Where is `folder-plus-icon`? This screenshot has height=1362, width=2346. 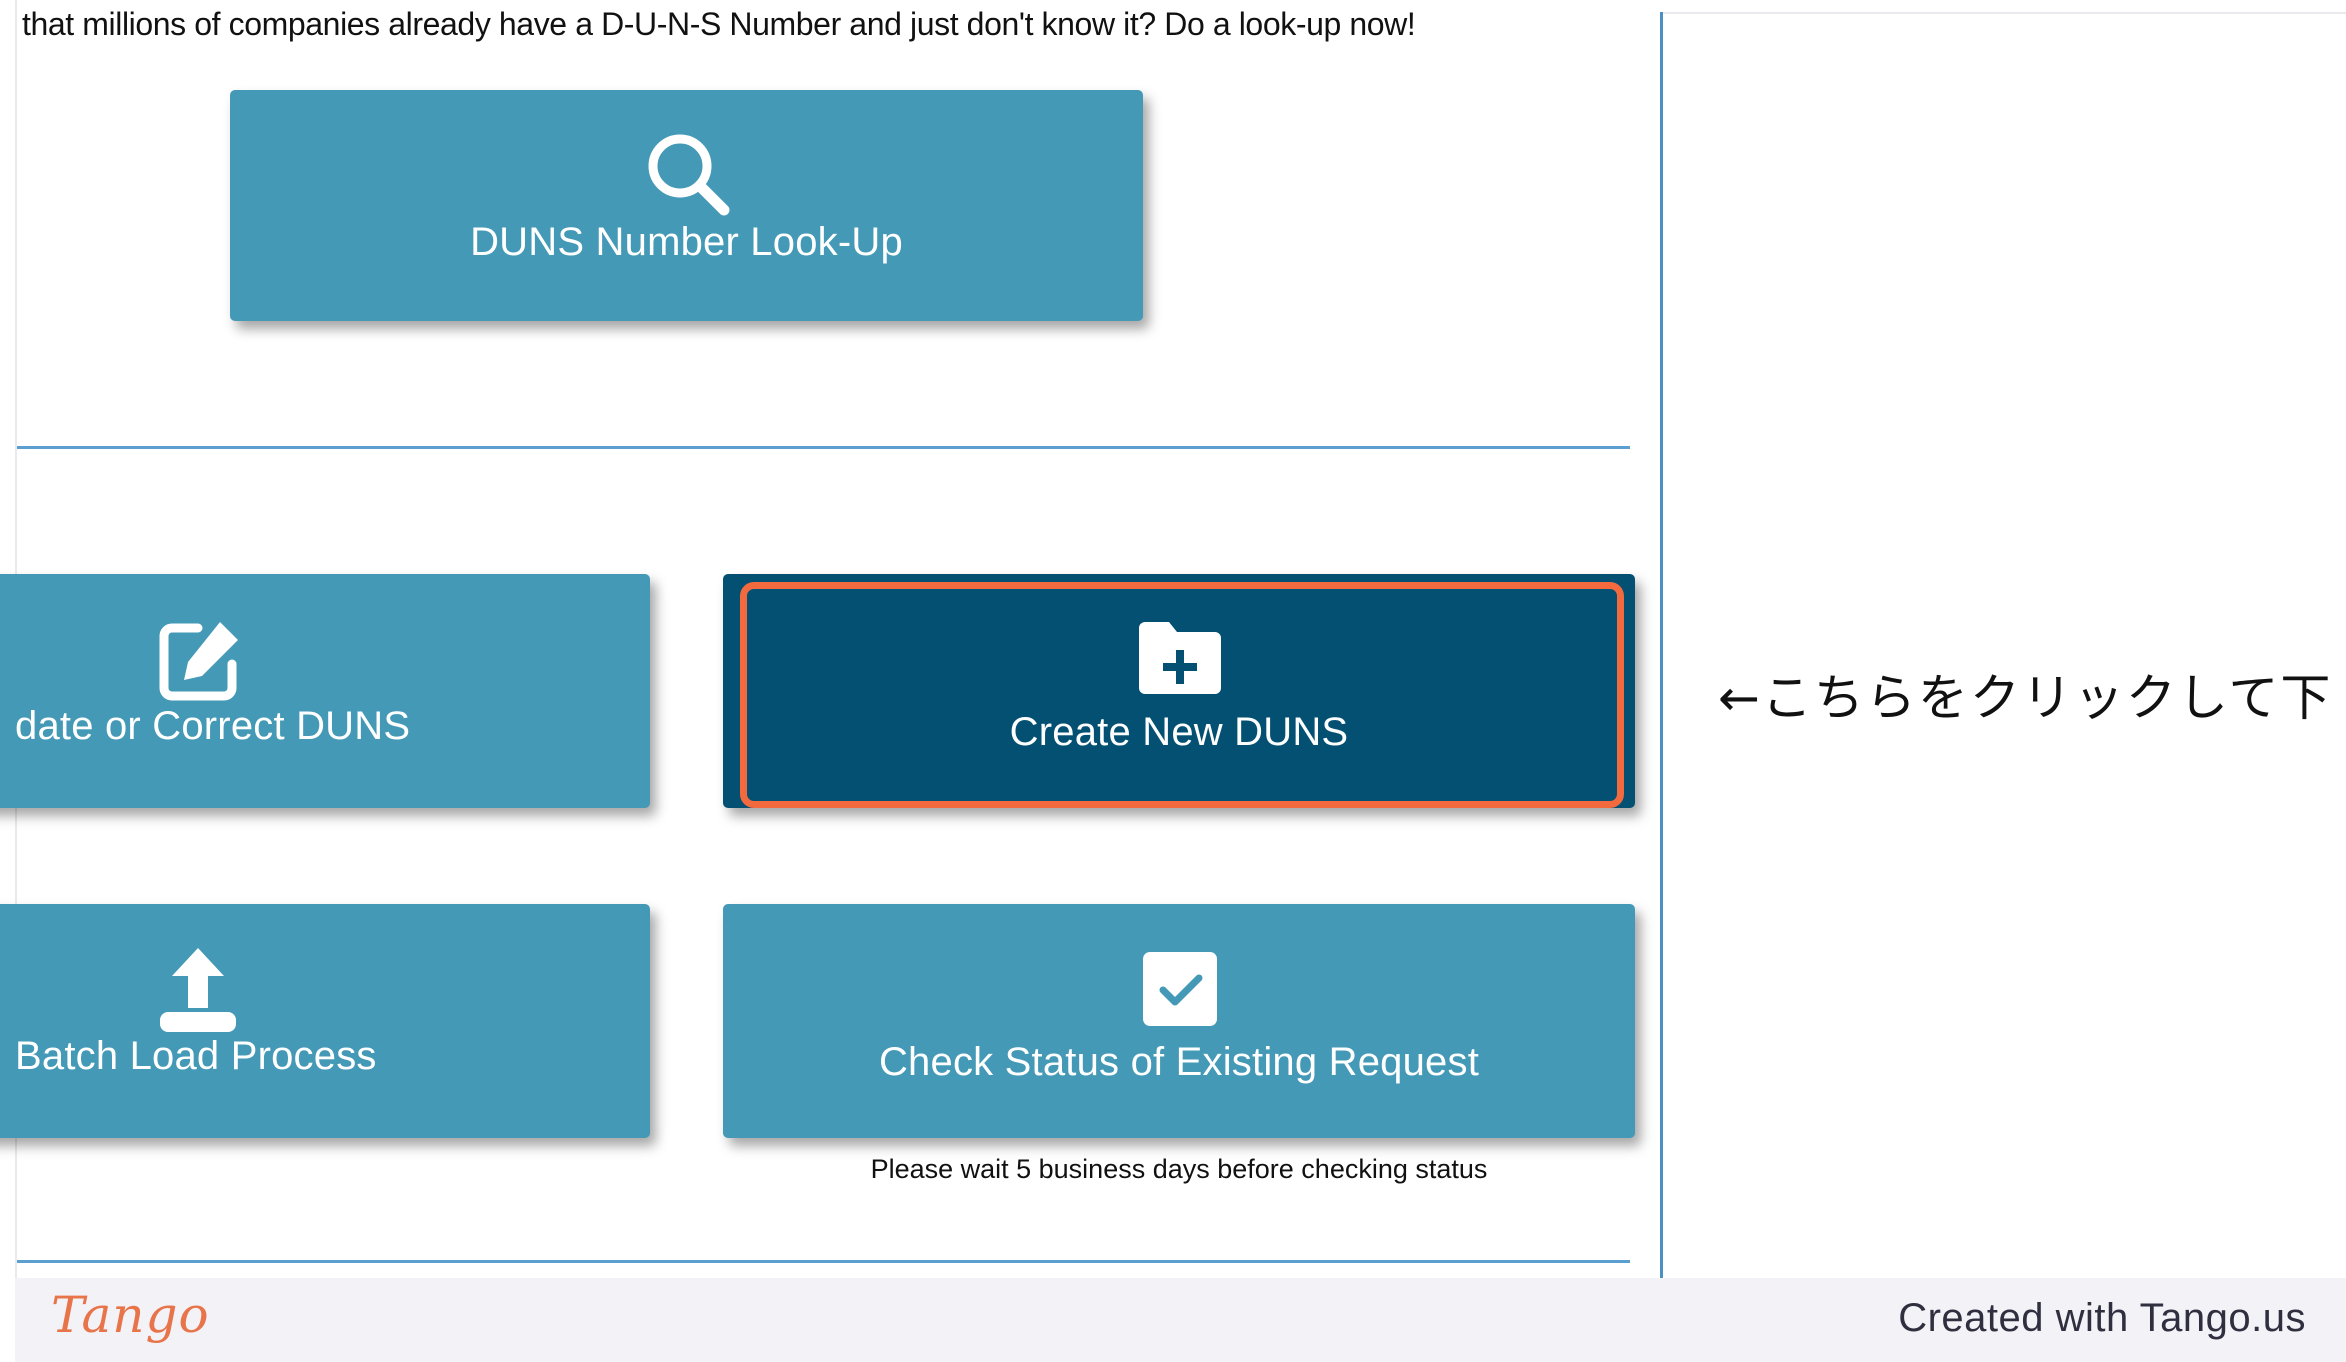 folder-plus-icon is located at coordinates (1180, 658).